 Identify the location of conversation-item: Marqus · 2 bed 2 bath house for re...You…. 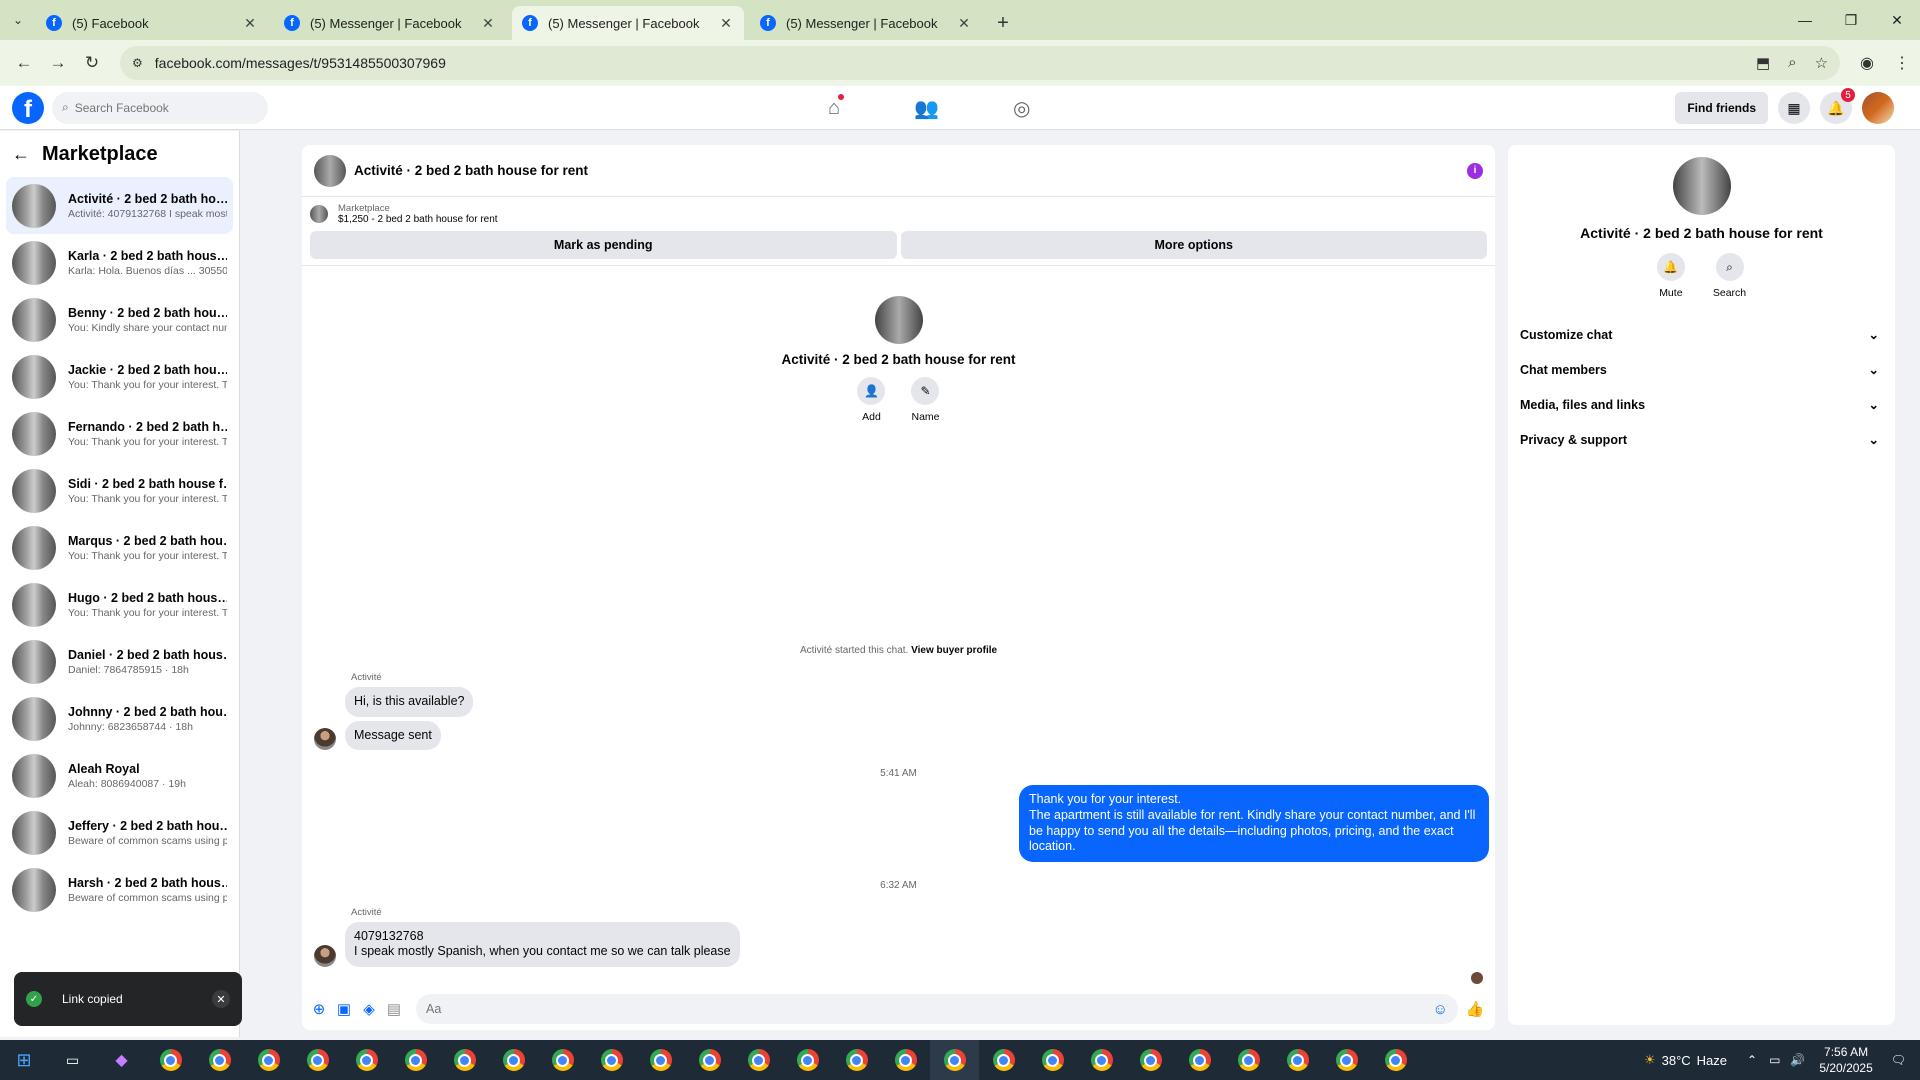
(119, 547).